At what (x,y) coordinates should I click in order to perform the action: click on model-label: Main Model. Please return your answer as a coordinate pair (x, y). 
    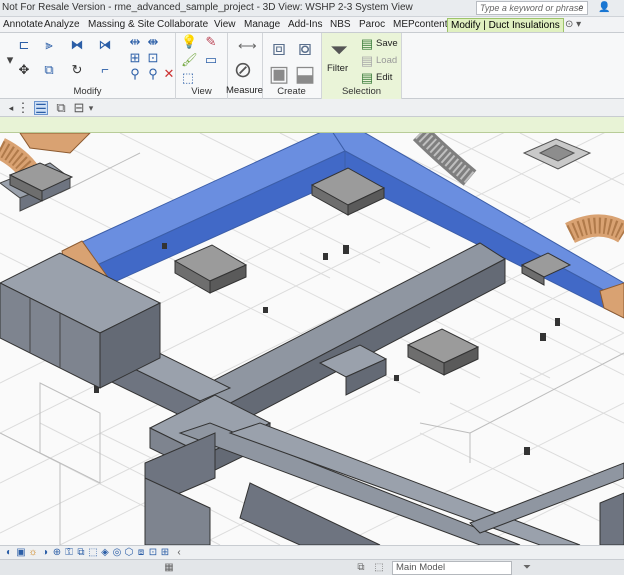
    Looking at the image, I should click on (421, 567).